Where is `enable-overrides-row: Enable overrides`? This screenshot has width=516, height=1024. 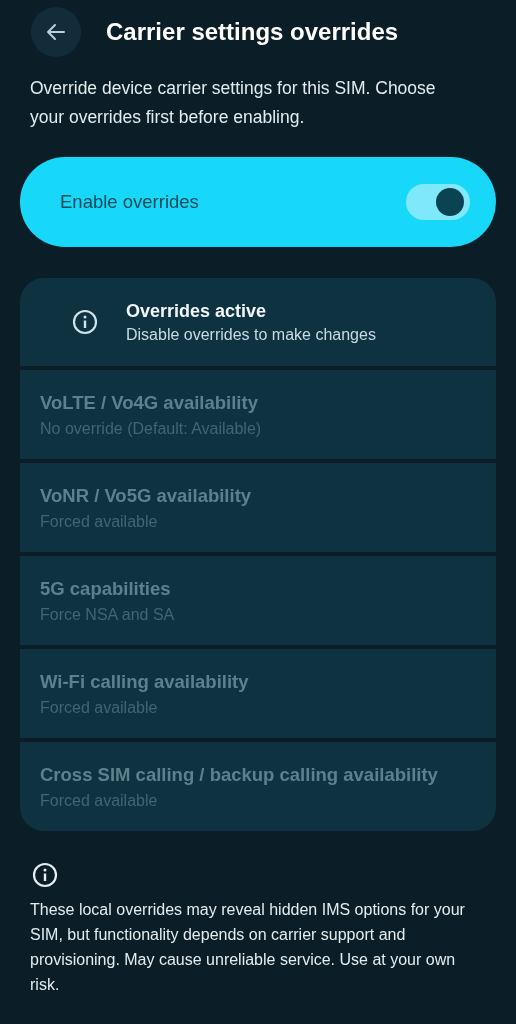 enable-overrides-row: Enable overrides is located at coordinates (258, 202).